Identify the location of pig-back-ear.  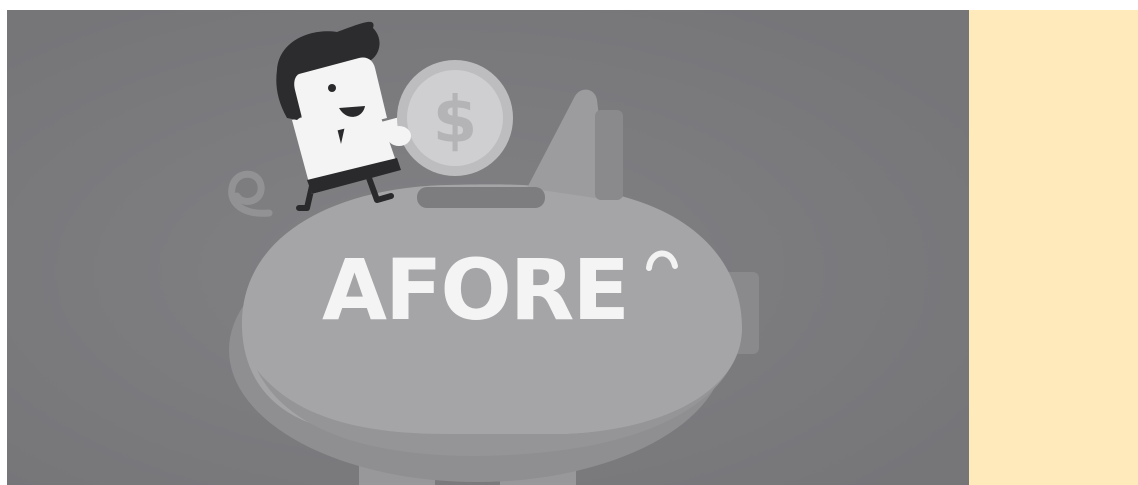
(609, 155).